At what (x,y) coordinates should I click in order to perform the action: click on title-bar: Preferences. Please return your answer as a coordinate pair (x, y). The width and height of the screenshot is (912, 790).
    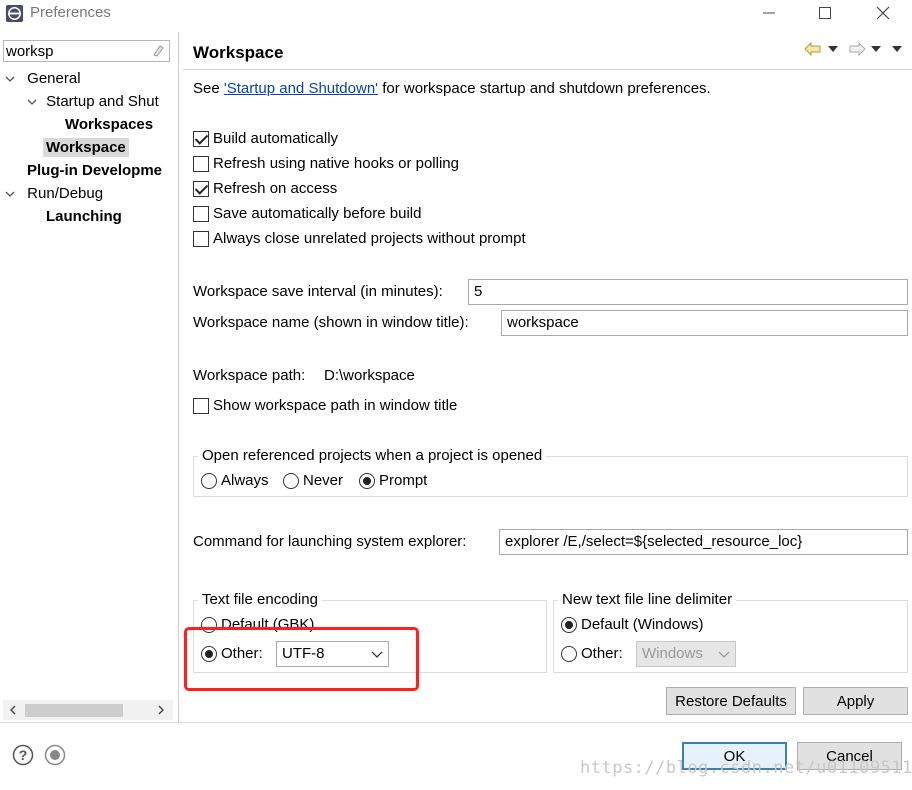
    Looking at the image, I should click on (456, 13).